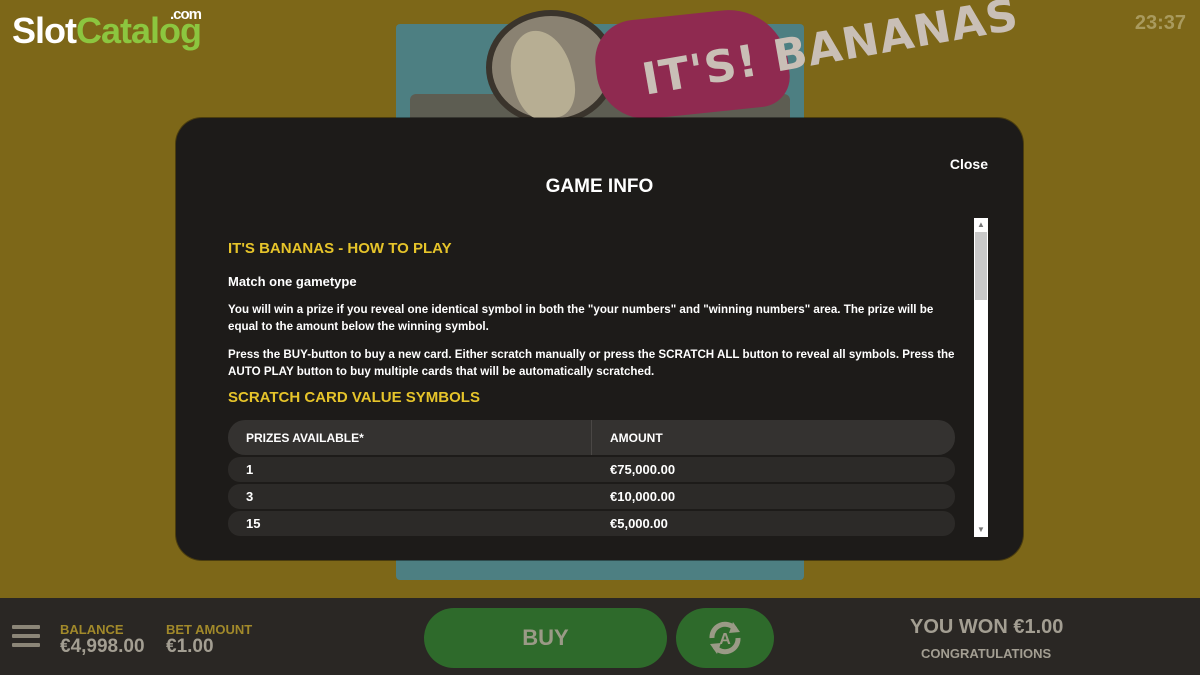 The height and width of the screenshot is (675, 1200). What do you see at coordinates (643, 469) in the screenshot?
I see `amount-cell: €75,000.00` at bounding box center [643, 469].